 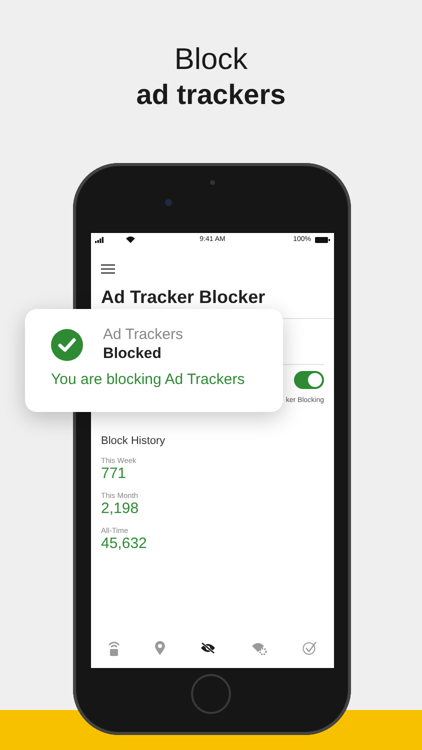 I want to click on check-circle-icon, so click(x=67, y=344).